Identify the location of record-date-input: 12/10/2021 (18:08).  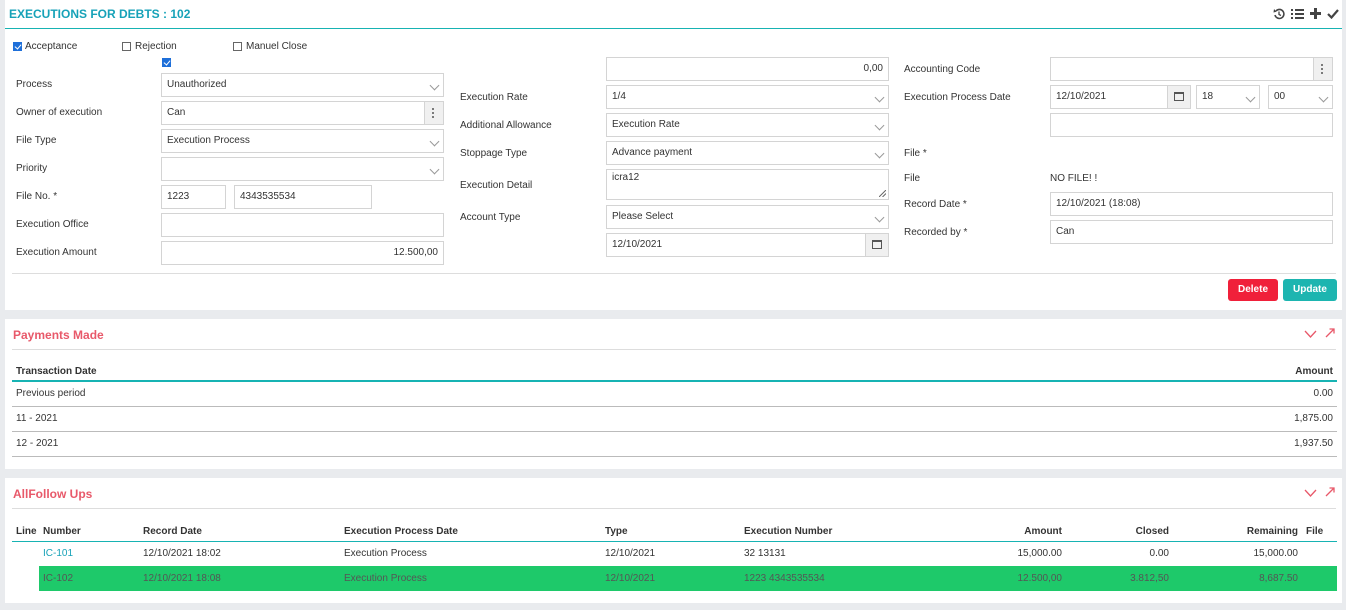
(1191, 204).